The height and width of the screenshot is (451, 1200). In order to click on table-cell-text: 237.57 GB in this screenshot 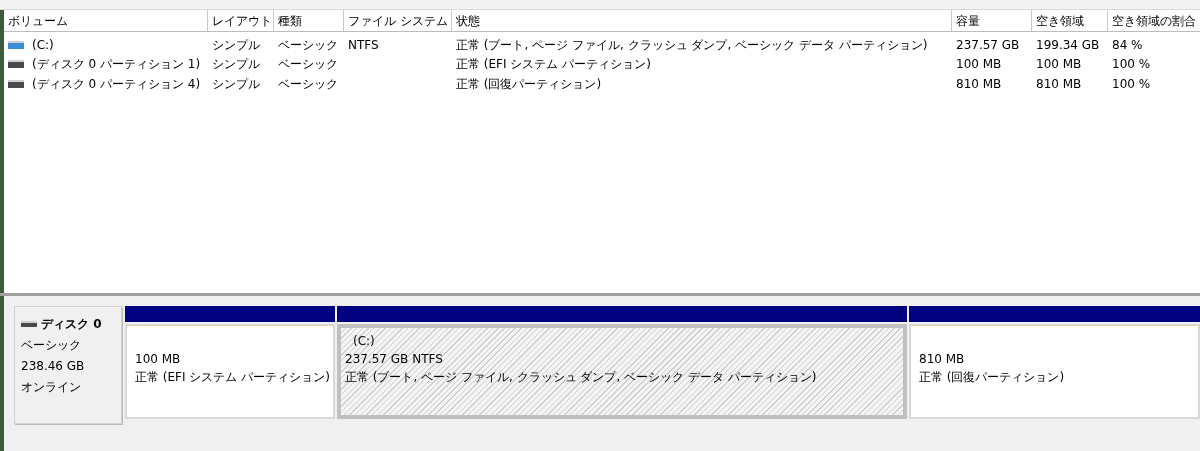, I will do `click(988, 45)`.